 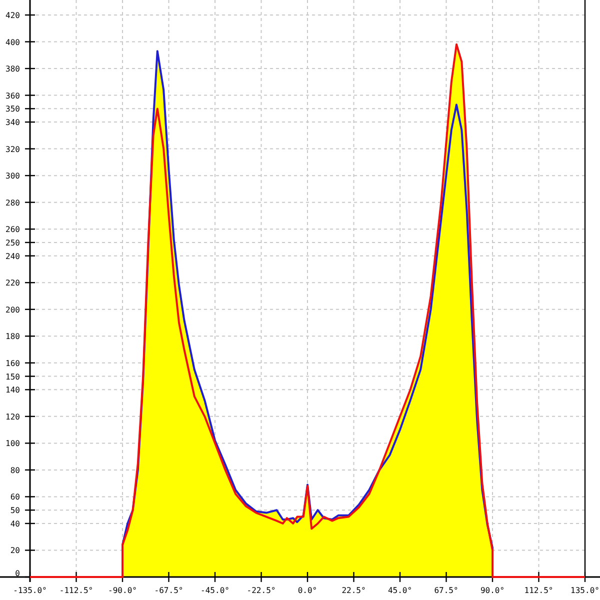 I want to click on tick-label: 150, so click(x=13, y=377).